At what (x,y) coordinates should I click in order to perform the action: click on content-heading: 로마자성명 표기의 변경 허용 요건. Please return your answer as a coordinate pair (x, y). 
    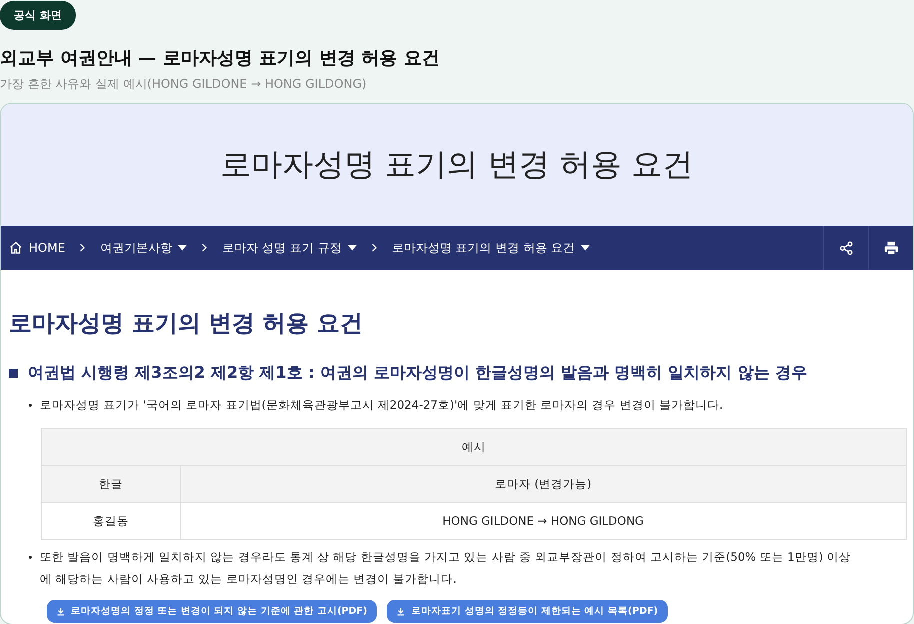
    Looking at the image, I should click on (186, 324).